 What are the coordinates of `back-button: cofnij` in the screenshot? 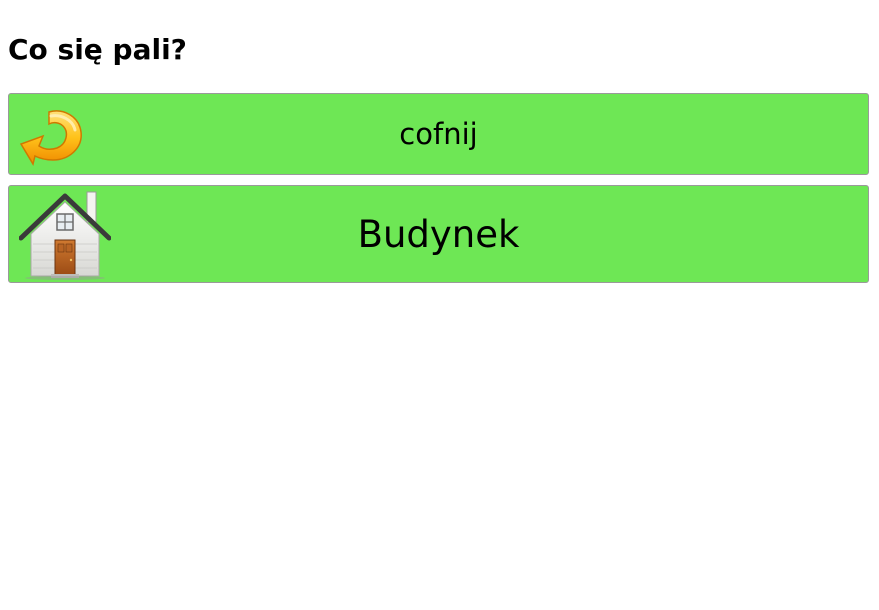 It's located at (438, 134).